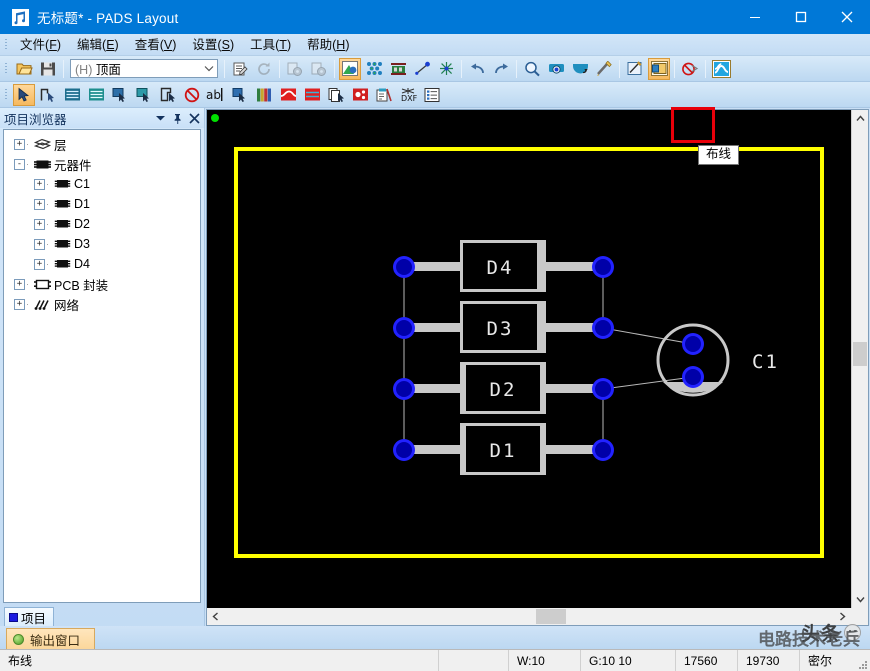 The width and height of the screenshot is (870, 671). Describe the element at coordinates (42, 284) in the screenshot. I see `decal-icon` at that location.